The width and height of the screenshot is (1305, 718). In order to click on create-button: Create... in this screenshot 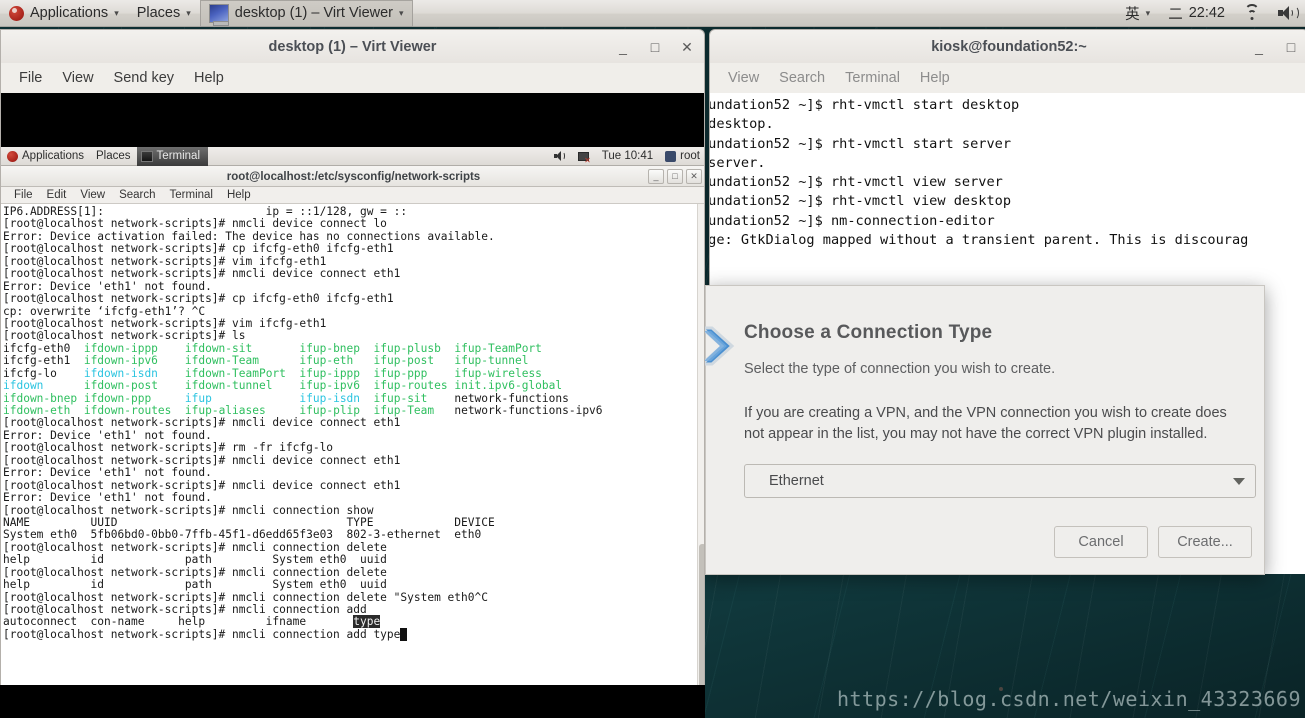, I will do `click(1205, 542)`.